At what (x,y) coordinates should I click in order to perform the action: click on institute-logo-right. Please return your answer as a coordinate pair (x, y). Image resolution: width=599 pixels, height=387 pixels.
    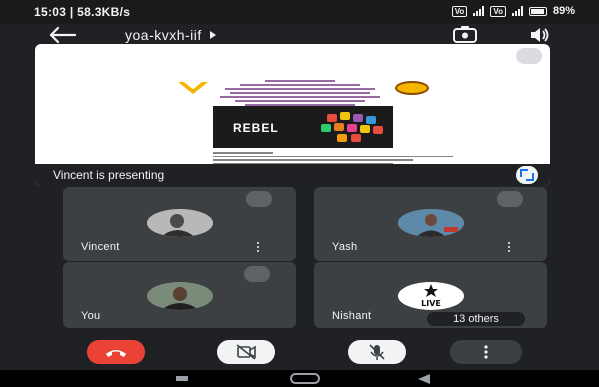
    Looking at the image, I should click on (412, 88).